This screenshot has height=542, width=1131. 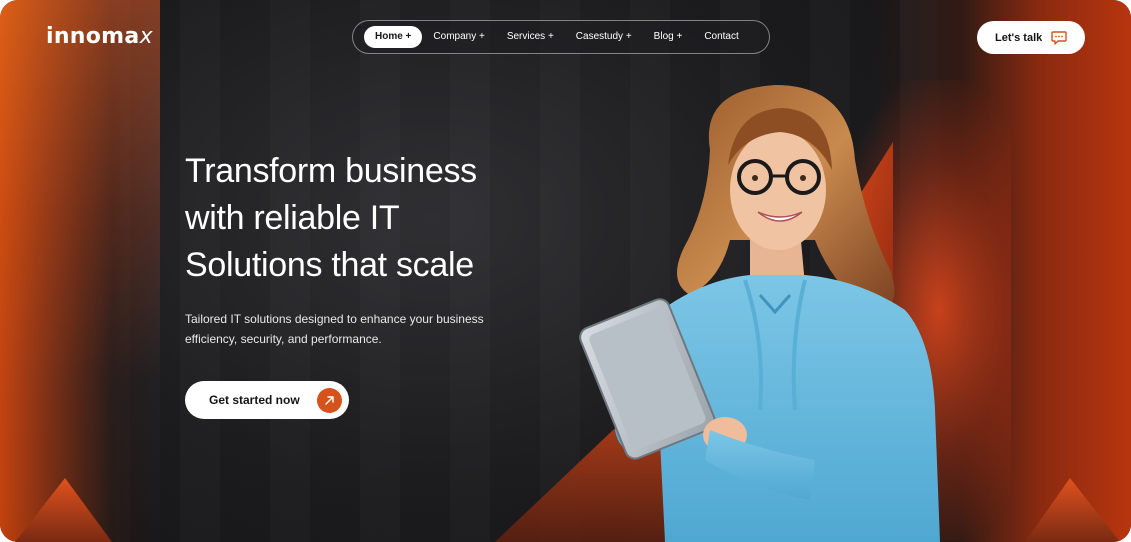 What do you see at coordinates (329, 265) in the screenshot?
I see `hero-headline-line-3: Solutions that scale` at bounding box center [329, 265].